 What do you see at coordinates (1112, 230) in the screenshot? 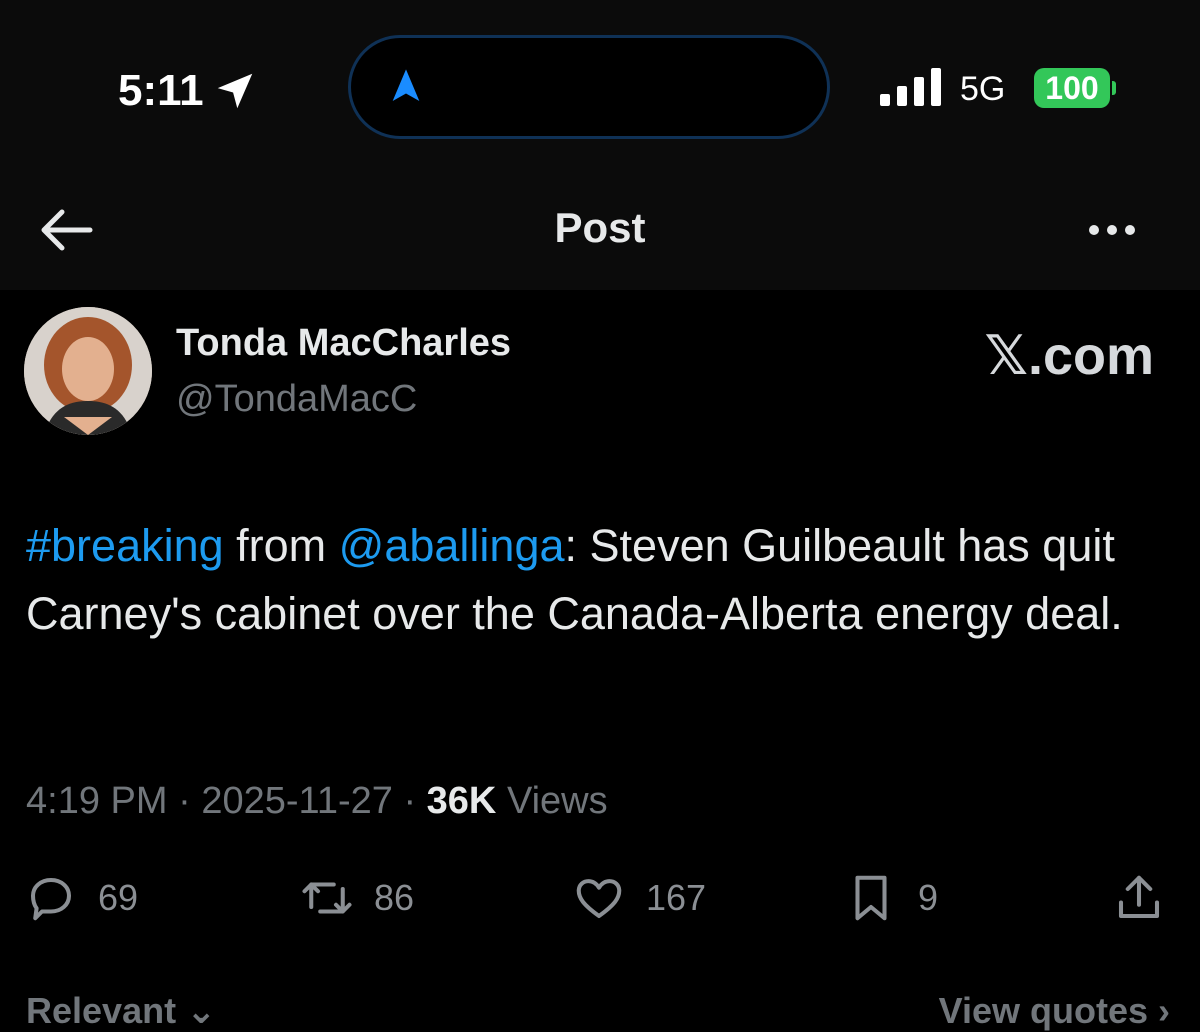
I see `more-dots-icon` at bounding box center [1112, 230].